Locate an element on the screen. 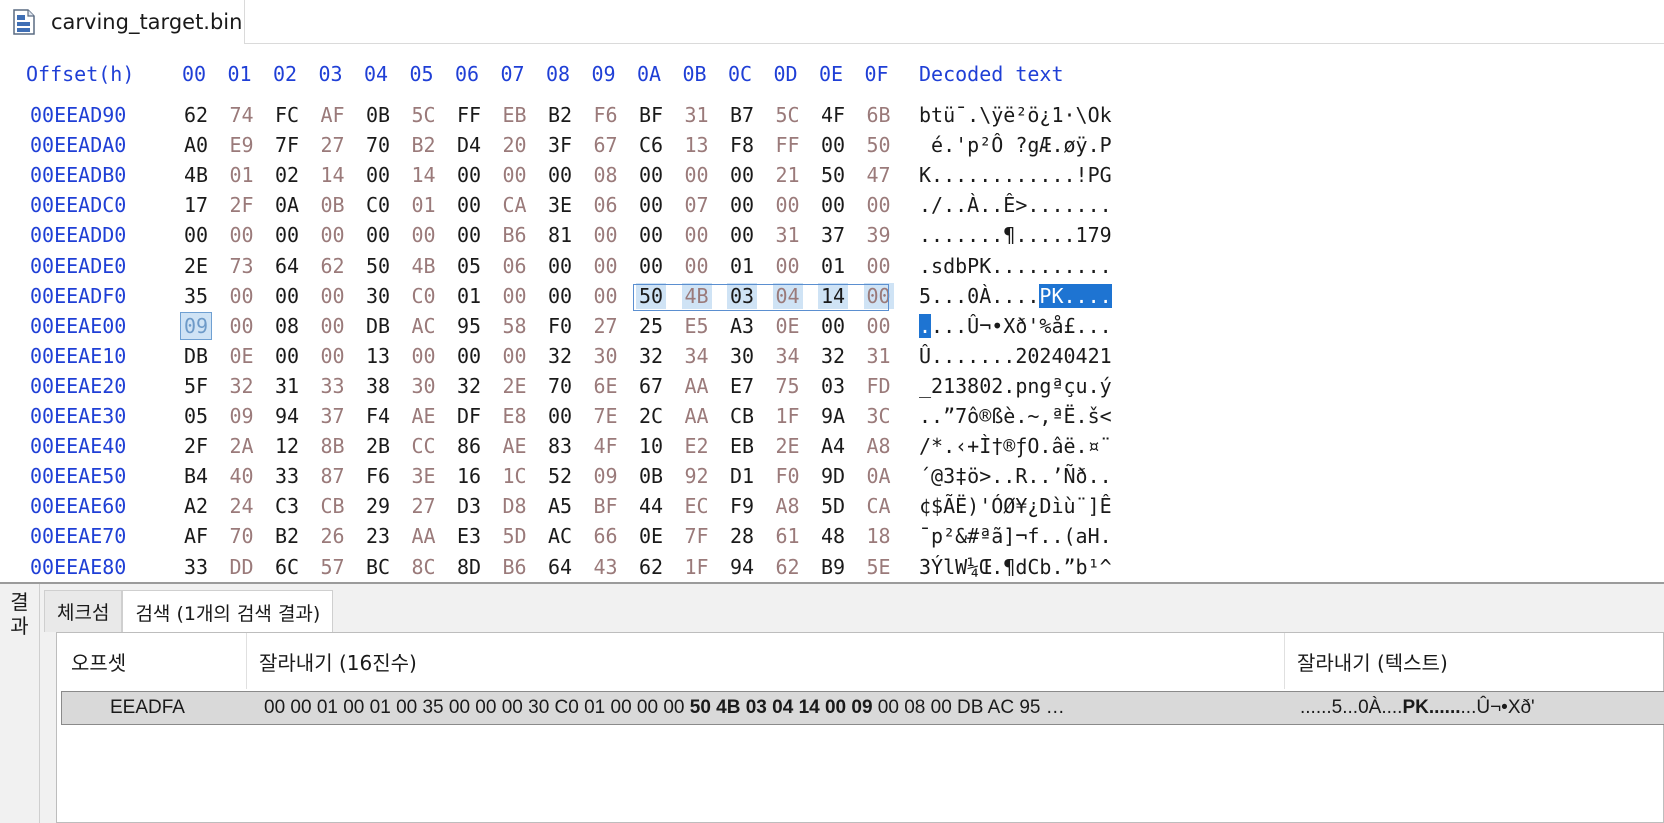  hex-byte: 32 is located at coordinates (469, 386).